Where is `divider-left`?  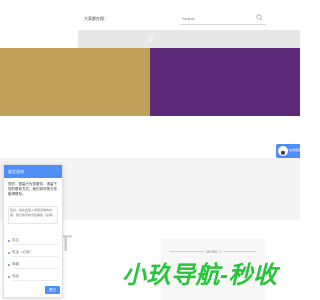
divider-left is located at coordinates (187, 251).